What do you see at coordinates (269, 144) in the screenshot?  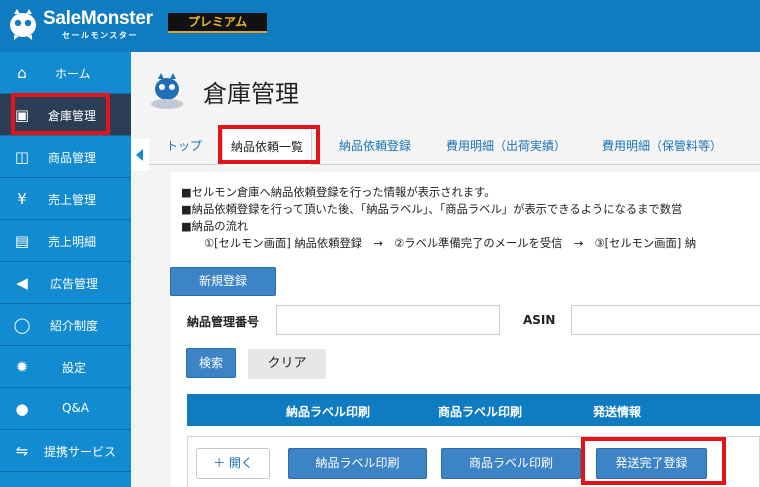 I see `highlight-tab-delivery-list` at bounding box center [269, 144].